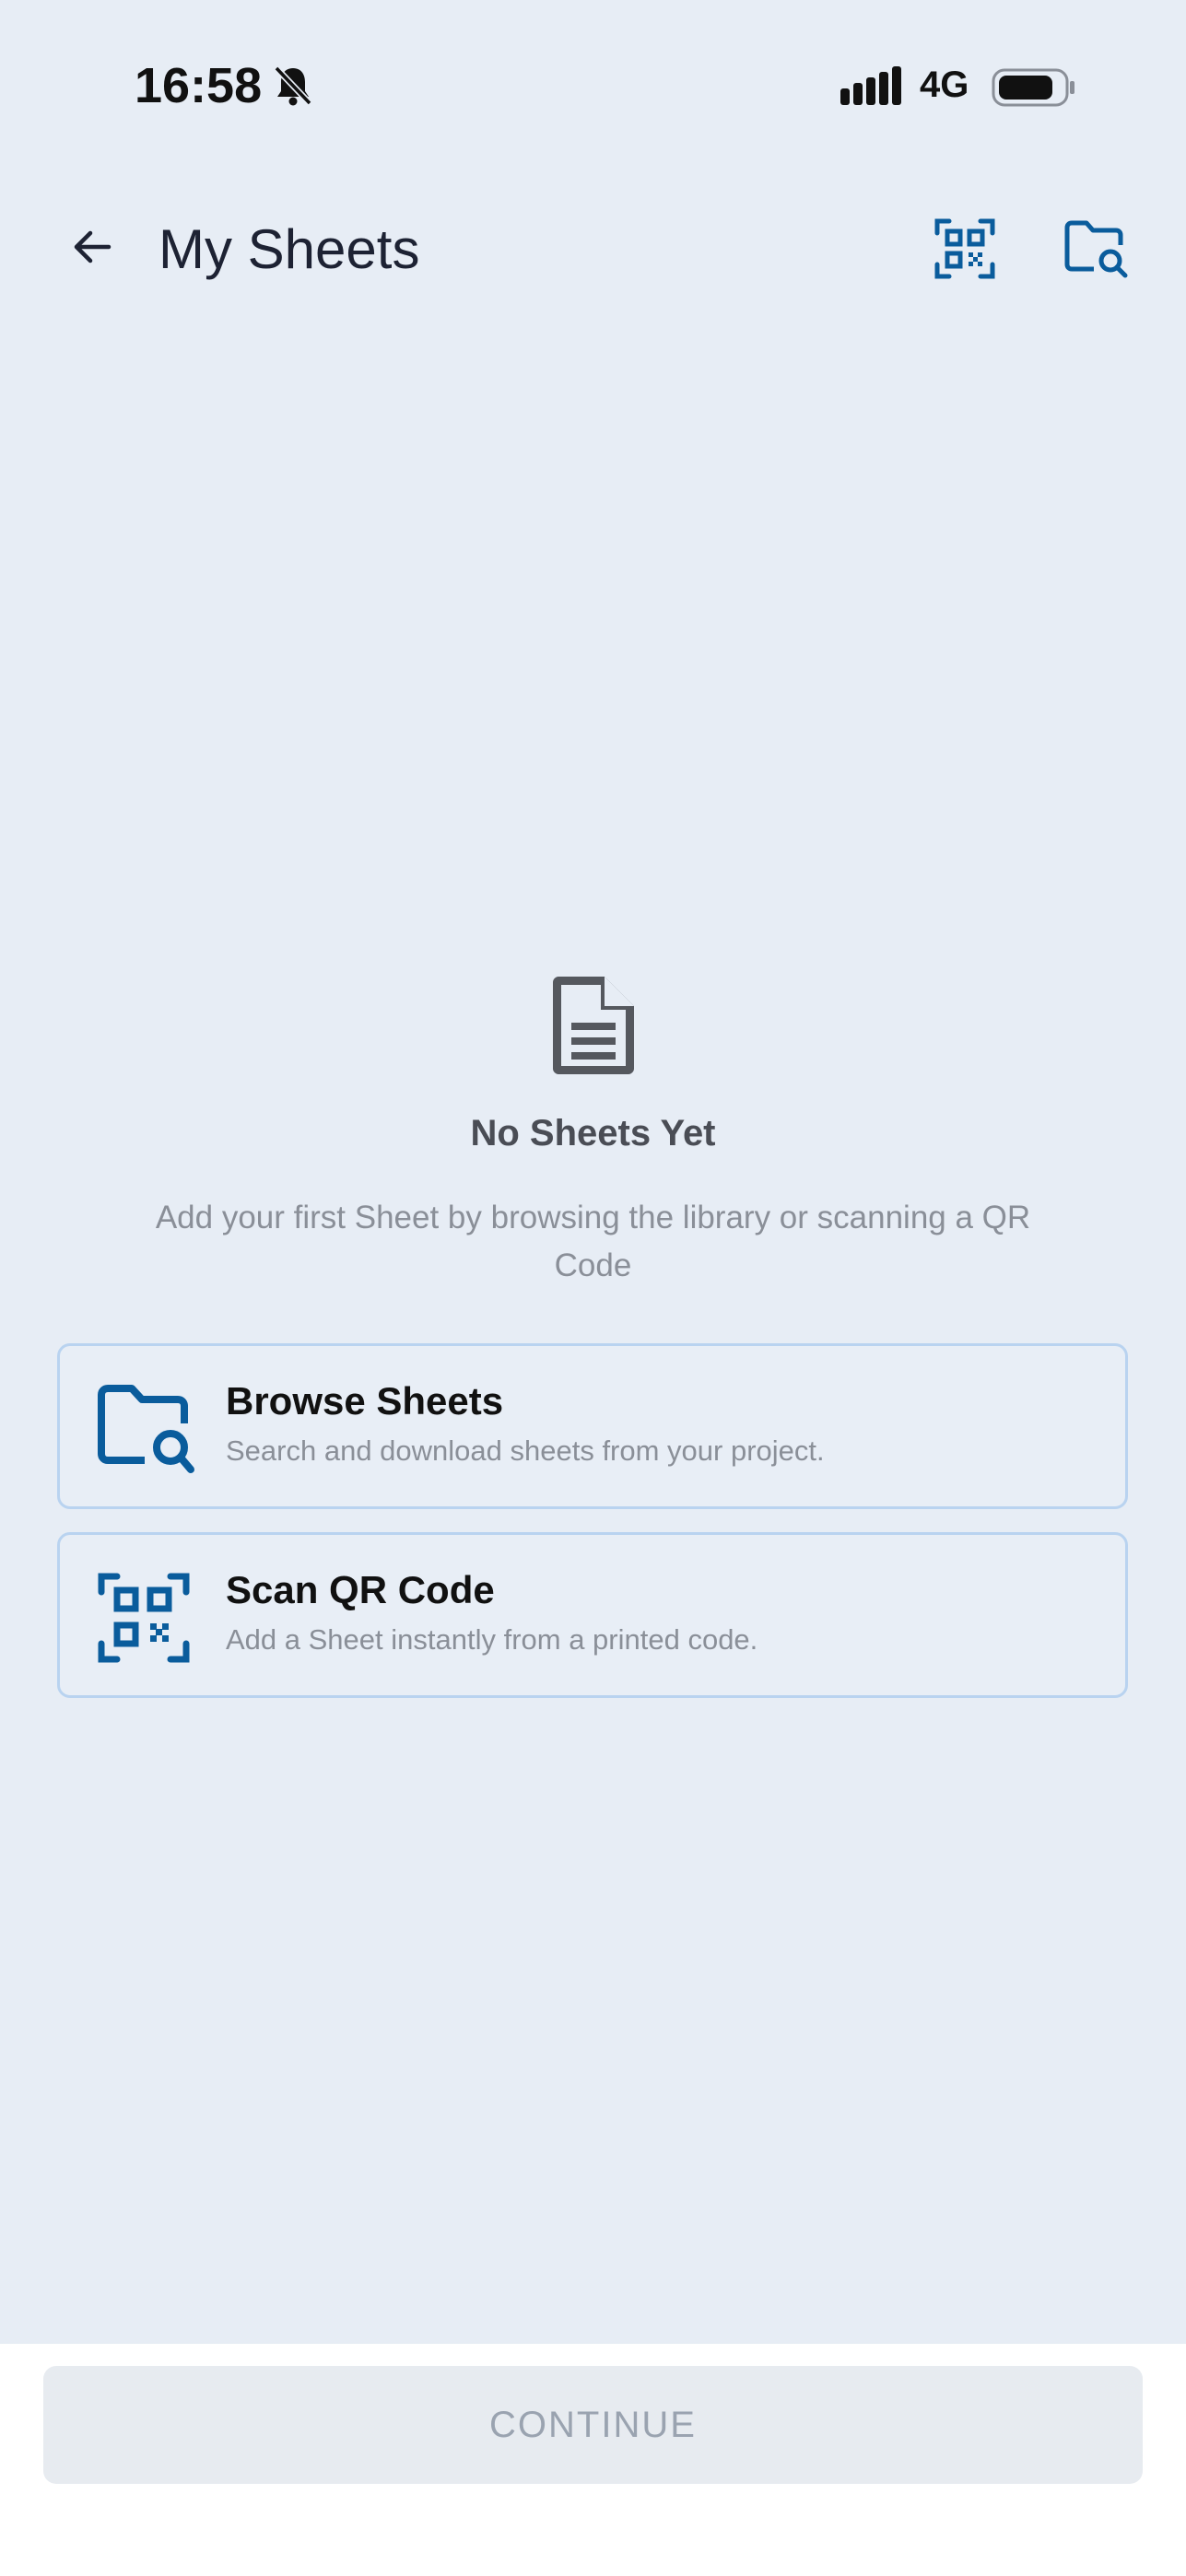 This screenshot has width=1186, height=2576. I want to click on bottom-bar: CONTINUE, so click(593, 2460).